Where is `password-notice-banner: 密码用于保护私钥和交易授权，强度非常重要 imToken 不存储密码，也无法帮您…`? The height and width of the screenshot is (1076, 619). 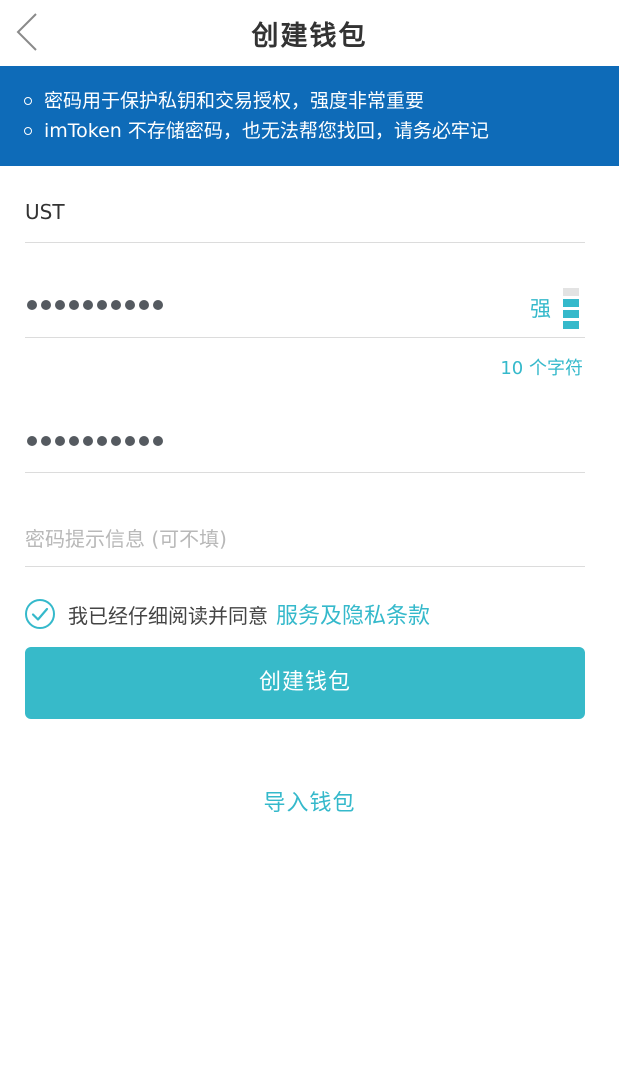
password-notice-banner: 密码用于保护私钥和交易授权，强度非常重要 imToken 不存储密码，也无法帮您… is located at coordinates (309, 116).